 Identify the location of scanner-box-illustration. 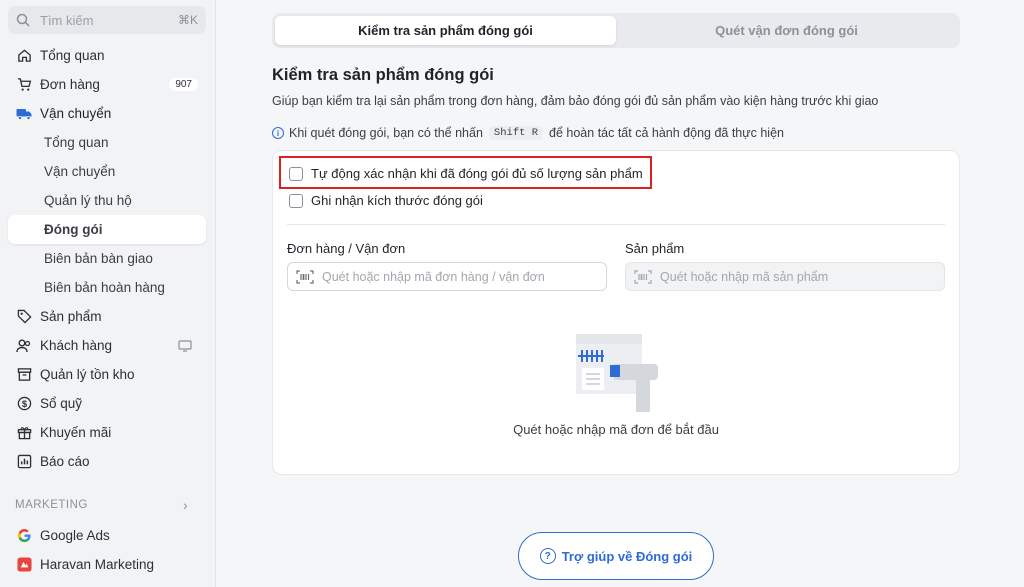
(617, 373).